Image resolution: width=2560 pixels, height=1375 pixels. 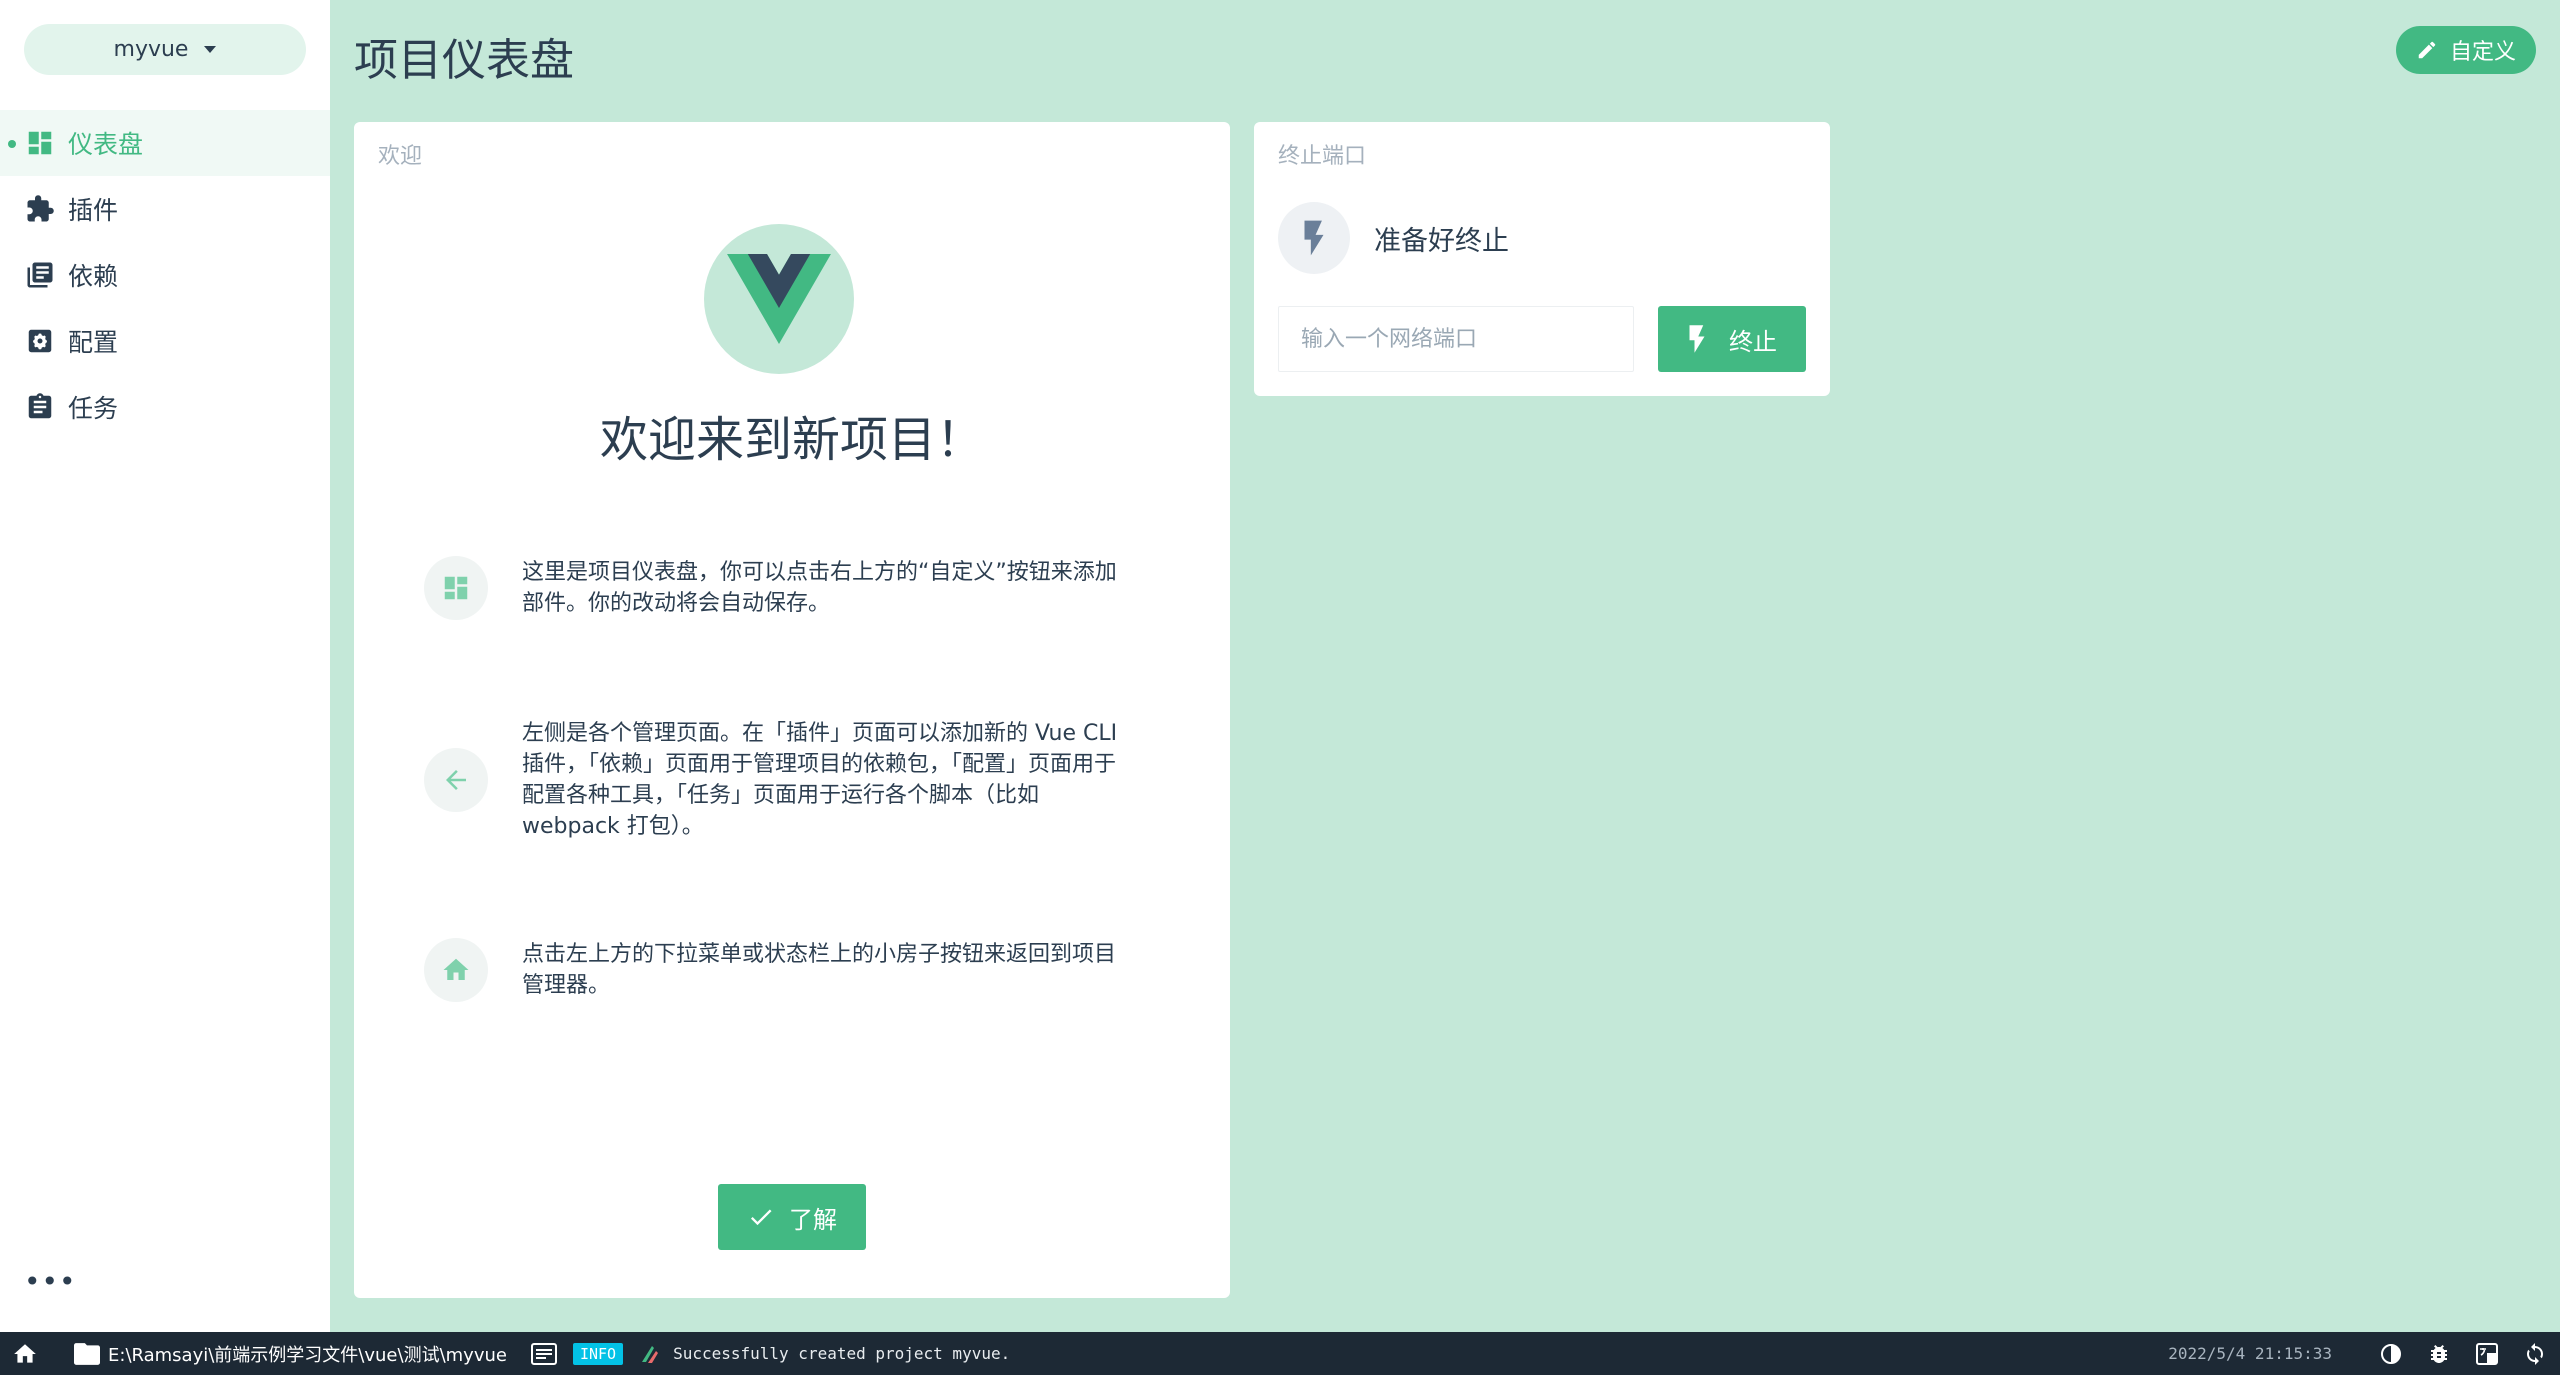 What do you see at coordinates (93, 210) in the screenshot?
I see `sidebar-item-label: 插件` at bounding box center [93, 210].